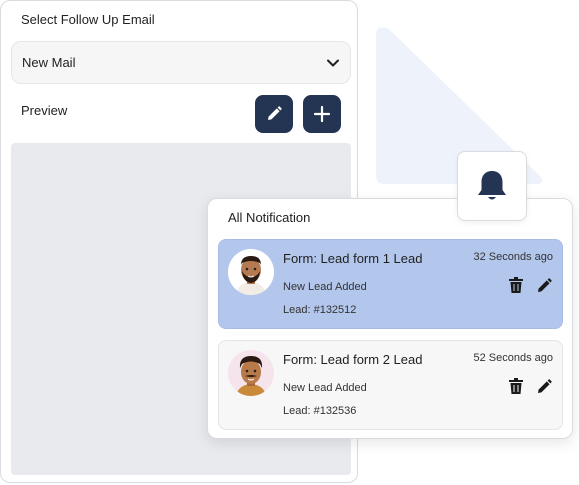 The height and width of the screenshot is (485, 579). I want to click on add-email-button, so click(322, 114).